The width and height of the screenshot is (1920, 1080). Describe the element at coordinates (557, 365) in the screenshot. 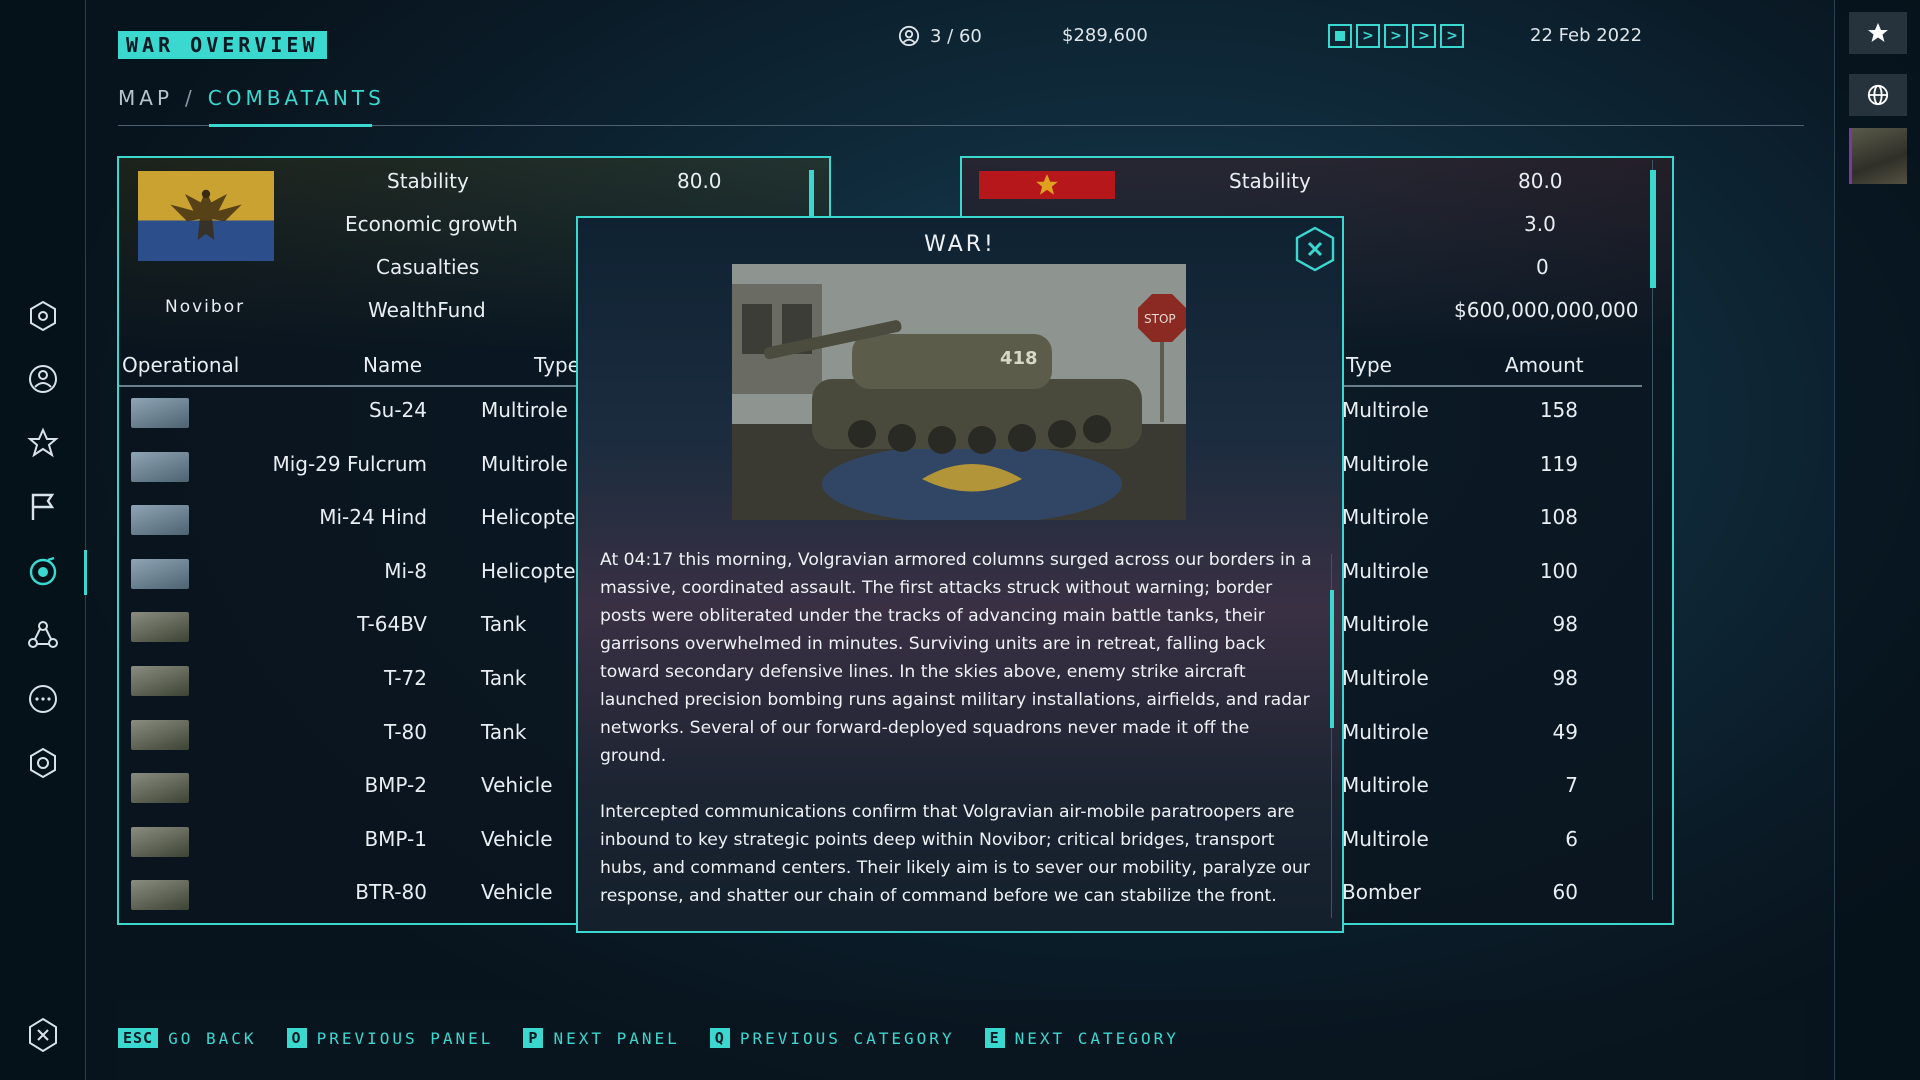

I see `col-type: Type` at that location.